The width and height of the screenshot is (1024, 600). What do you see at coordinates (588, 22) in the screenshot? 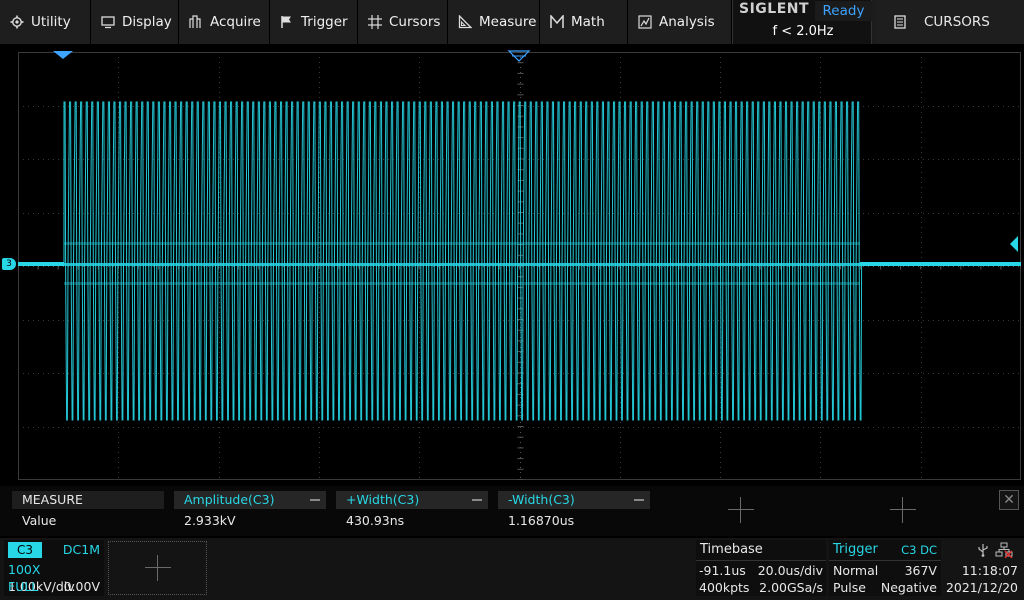
I see `menu-math-label: Math` at bounding box center [588, 22].